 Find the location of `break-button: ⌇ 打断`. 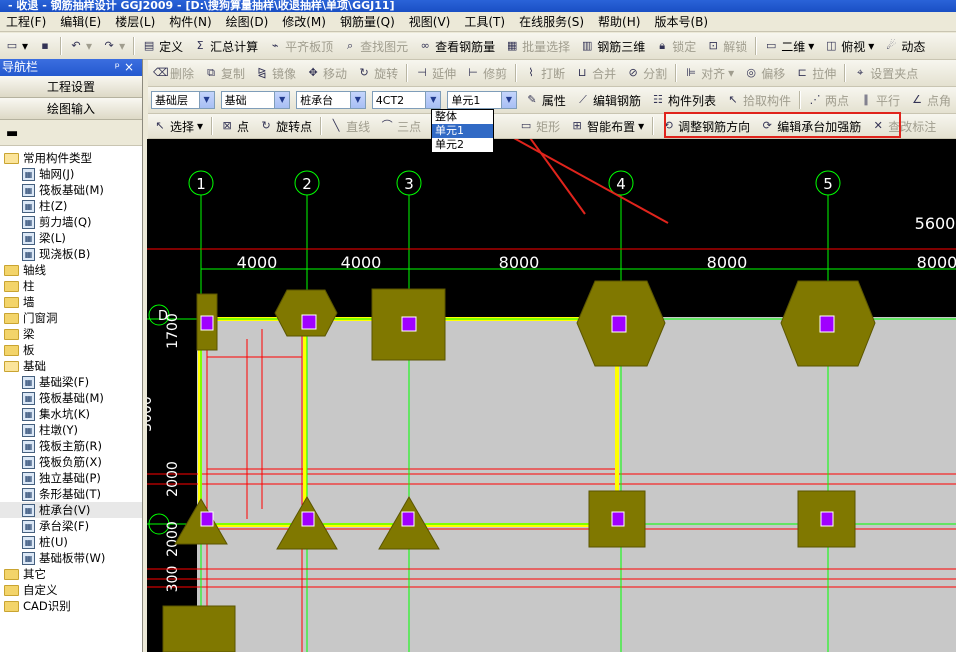

break-button: ⌇ 打断 is located at coordinates (544, 73).